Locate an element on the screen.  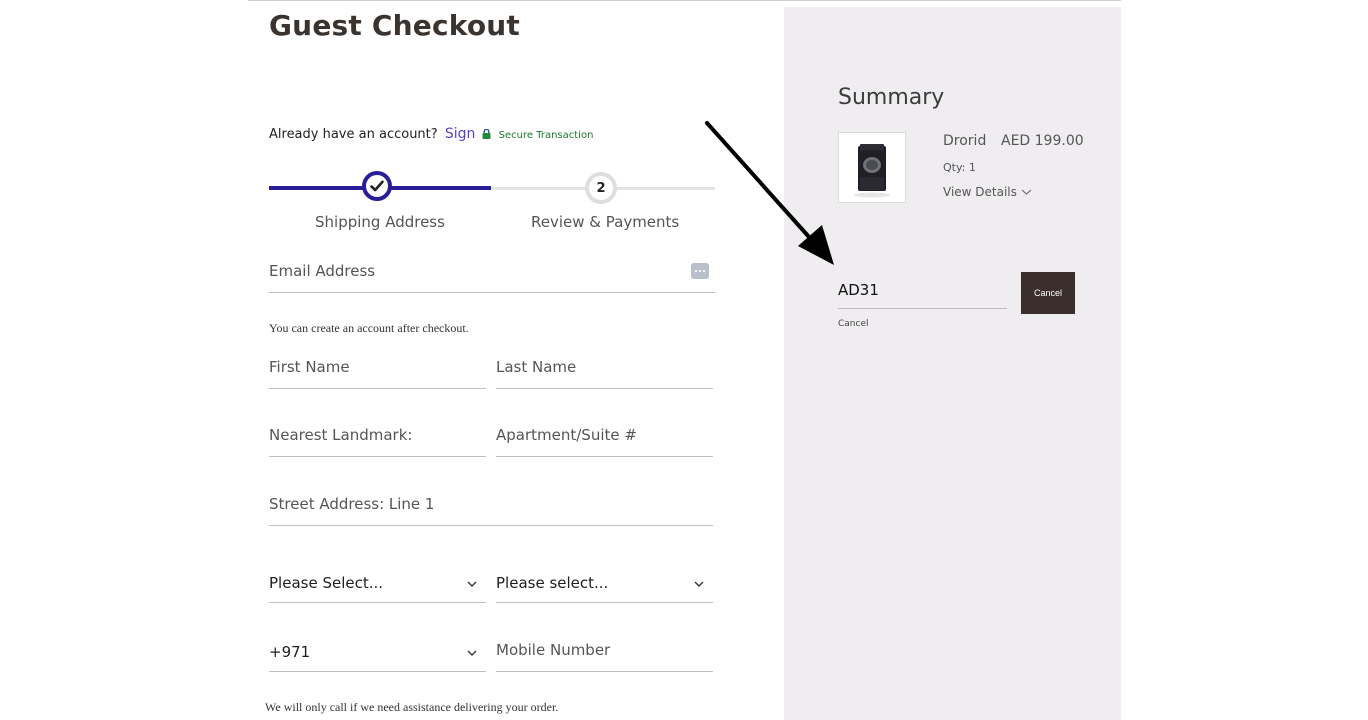
cancel-coupon-link: Cancel is located at coordinates (853, 324).